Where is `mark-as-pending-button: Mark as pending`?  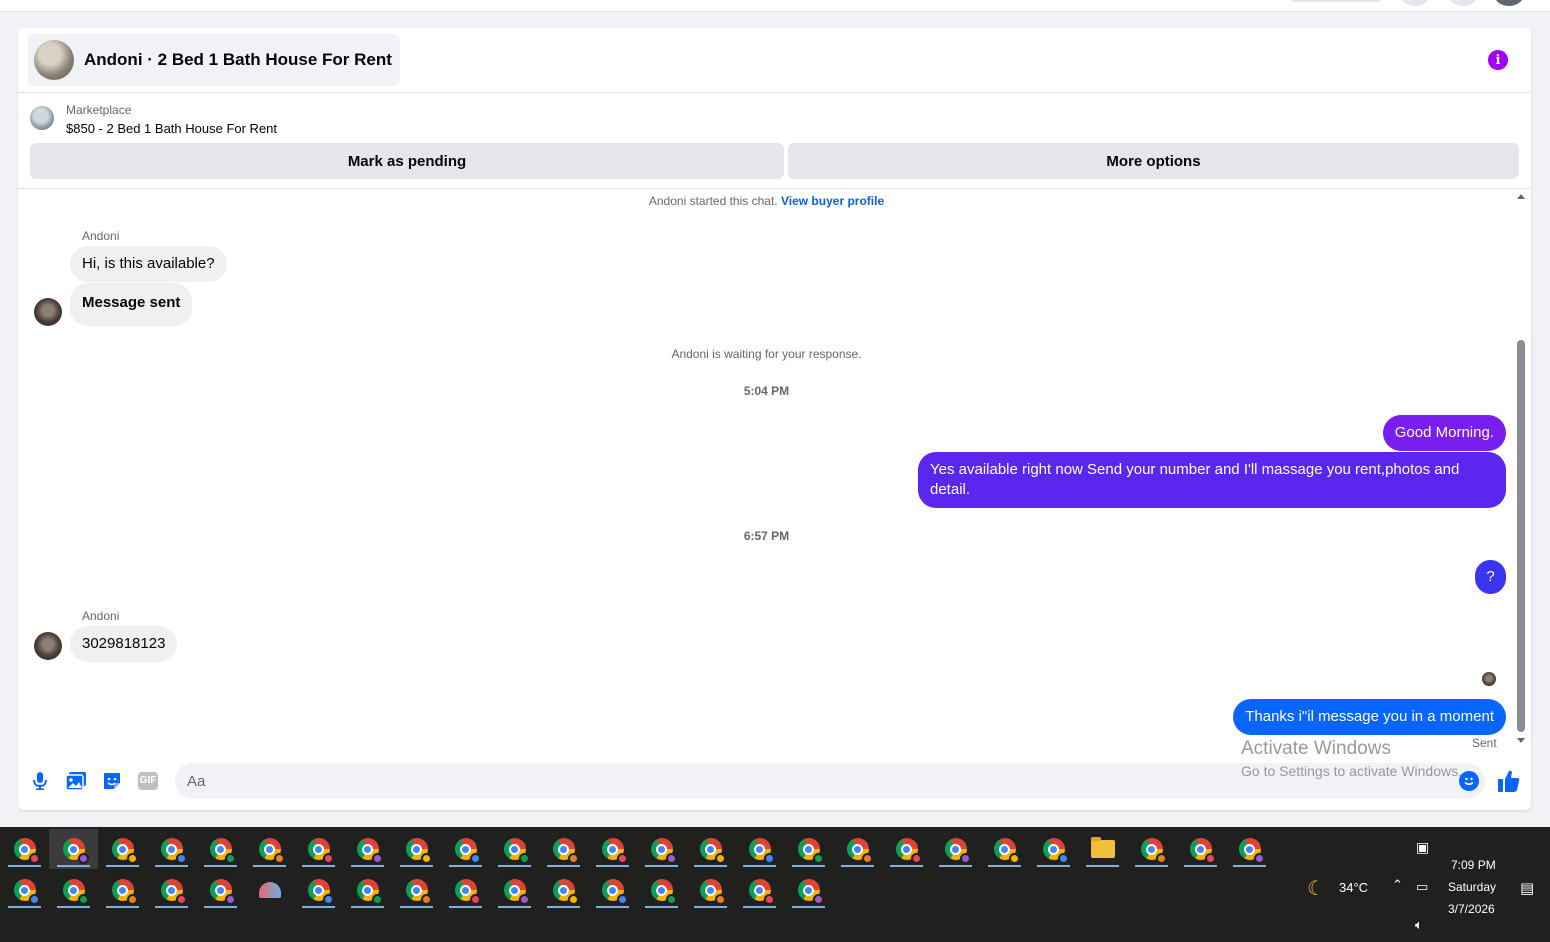
mark-as-pending-button: Mark as pending is located at coordinates (407, 161).